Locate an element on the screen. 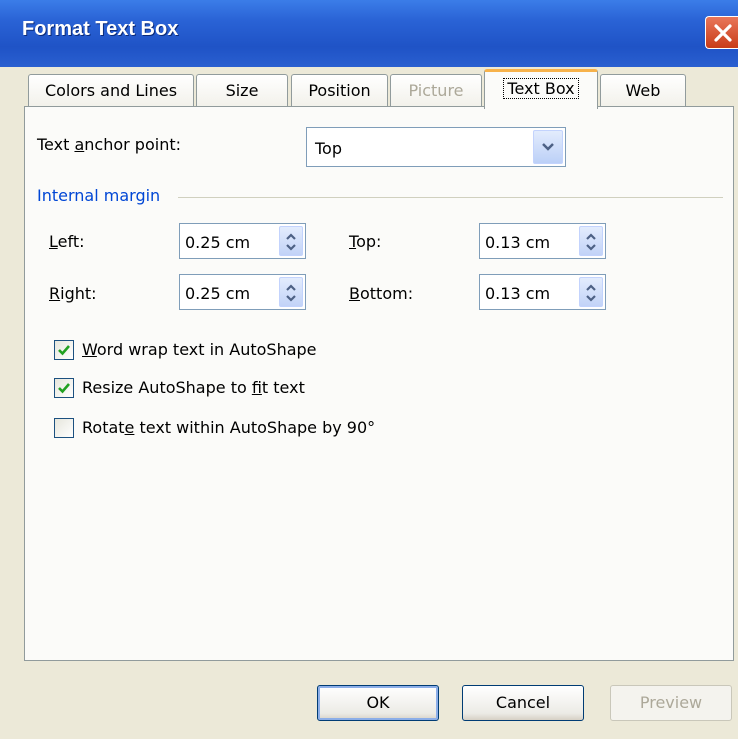 The image size is (738, 739). chevron-down-icon is located at coordinates (548, 147).